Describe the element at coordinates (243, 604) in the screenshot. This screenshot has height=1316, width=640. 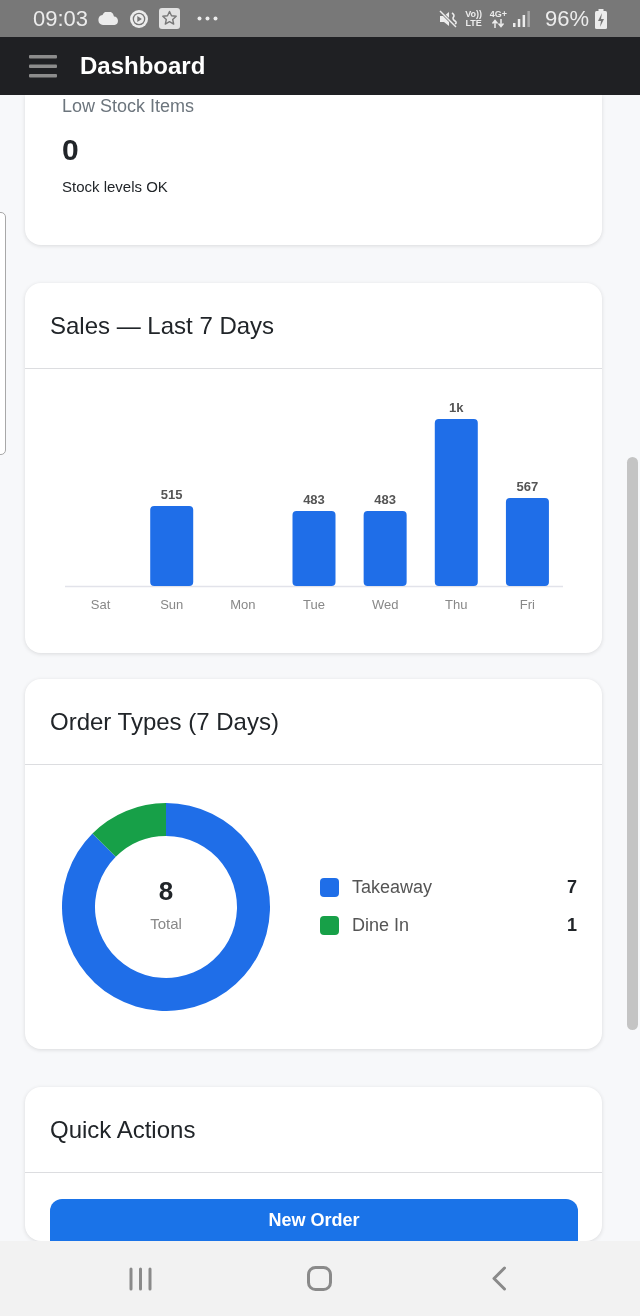
I see `day-label: Mon` at that location.